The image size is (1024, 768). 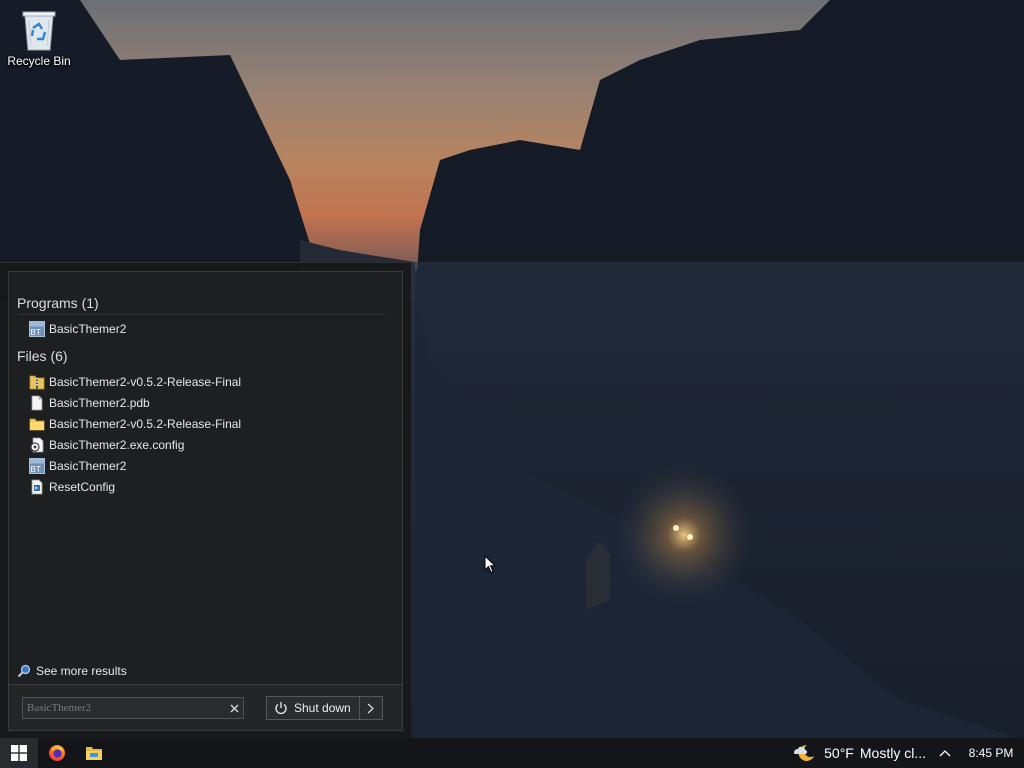 I want to click on weather-temperature: 50°F, so click(x=839, y=753).